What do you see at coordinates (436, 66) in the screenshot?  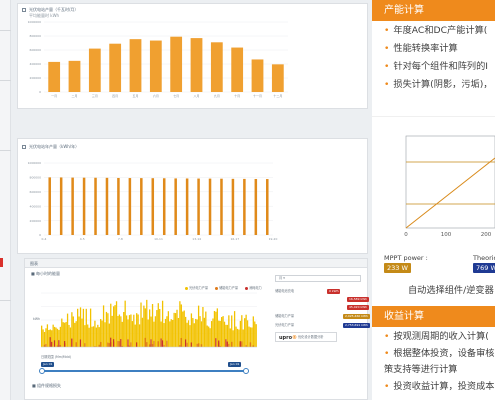 I see `bullet-item: • 针对每个组件和阵列的I` at bounding box center [436, 66].